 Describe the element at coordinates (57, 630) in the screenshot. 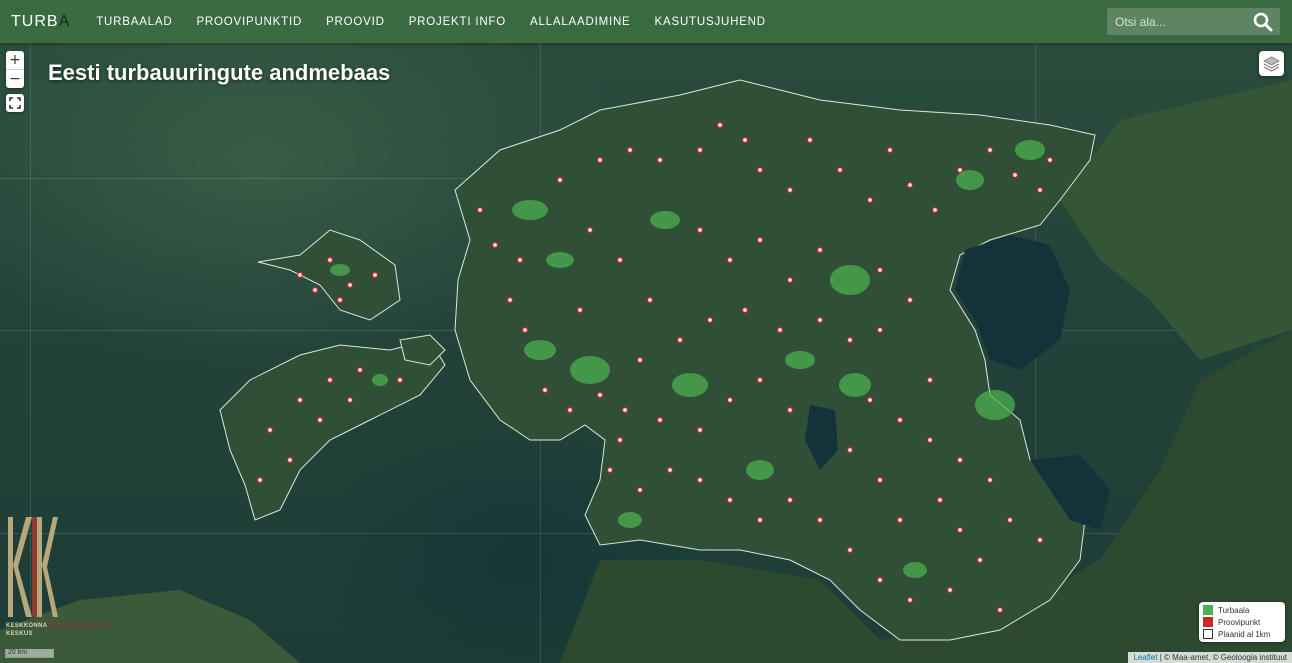

I see `kik-logo-text: KESKKONNAINVESTEERINGUTE KESKUS` at that location.